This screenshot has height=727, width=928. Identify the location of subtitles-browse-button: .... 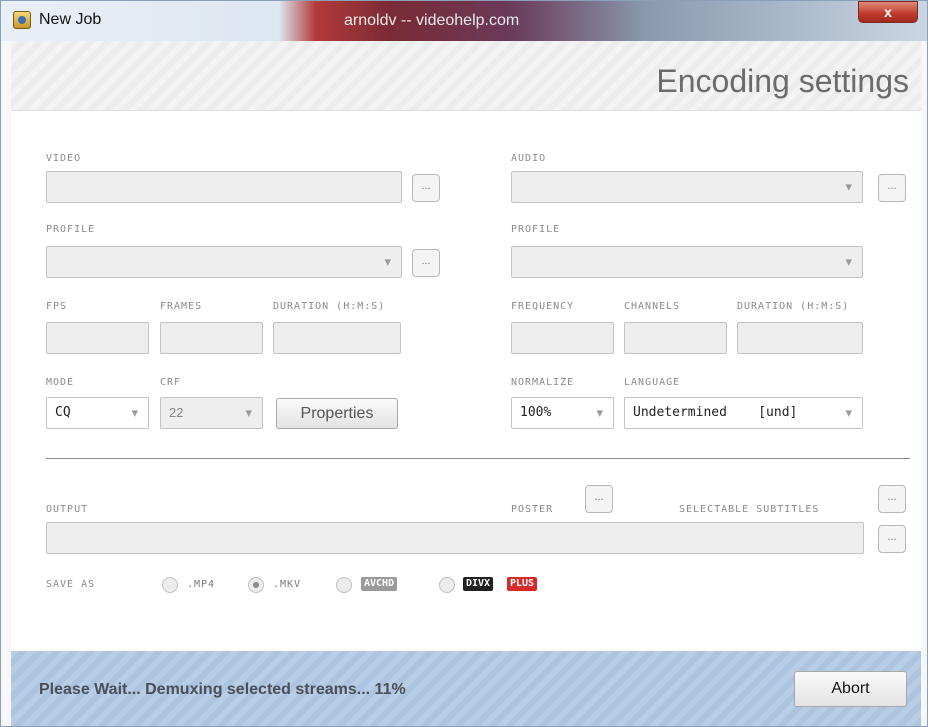
(892, 499).